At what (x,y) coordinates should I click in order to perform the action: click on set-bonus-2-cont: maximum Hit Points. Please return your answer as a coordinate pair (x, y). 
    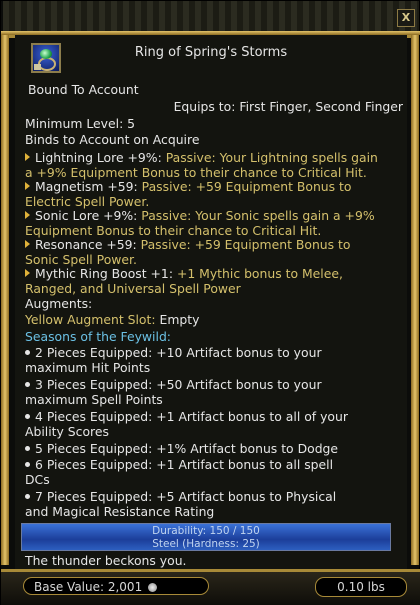
    Looking at the image, I should click on (88, 367).